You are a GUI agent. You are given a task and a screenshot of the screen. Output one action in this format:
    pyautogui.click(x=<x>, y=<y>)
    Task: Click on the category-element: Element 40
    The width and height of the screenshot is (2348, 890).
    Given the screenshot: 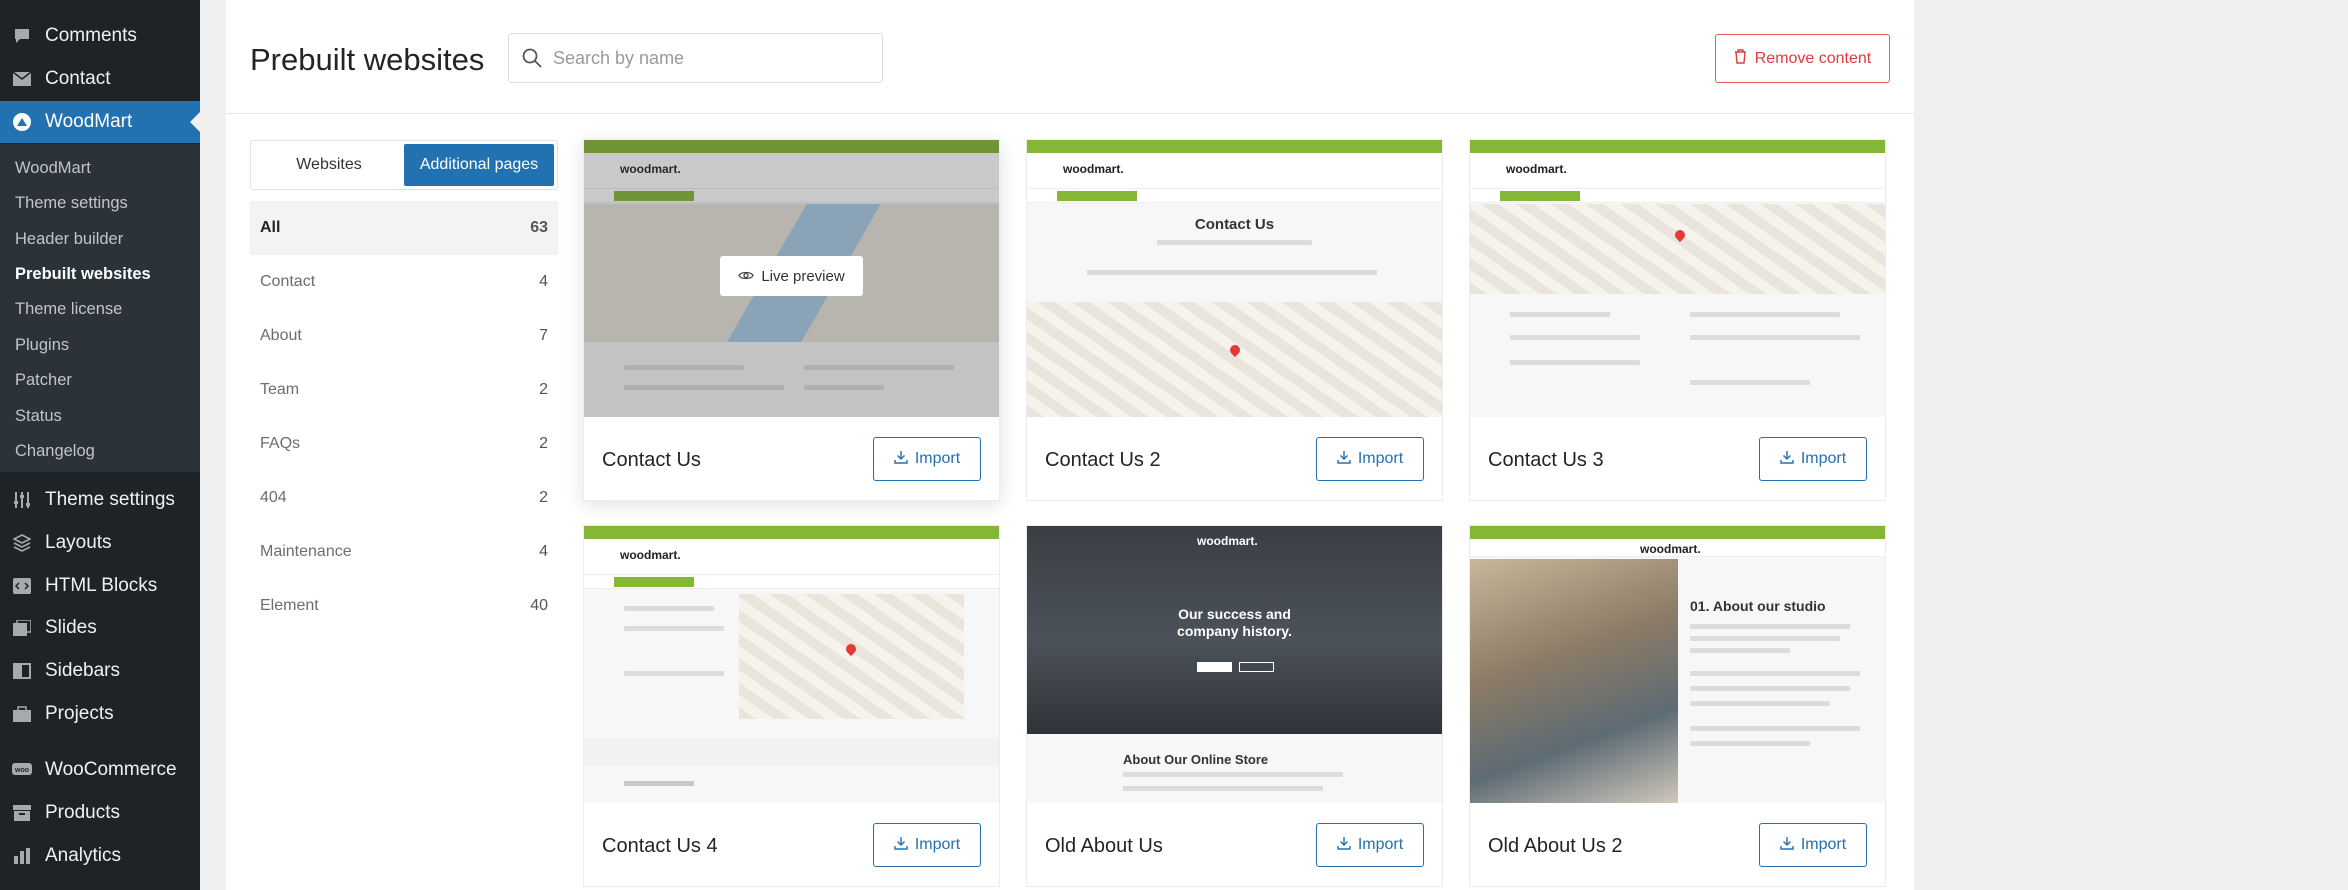 What is the action you would take?
    pyautogui.click(x=404, y=606)
    